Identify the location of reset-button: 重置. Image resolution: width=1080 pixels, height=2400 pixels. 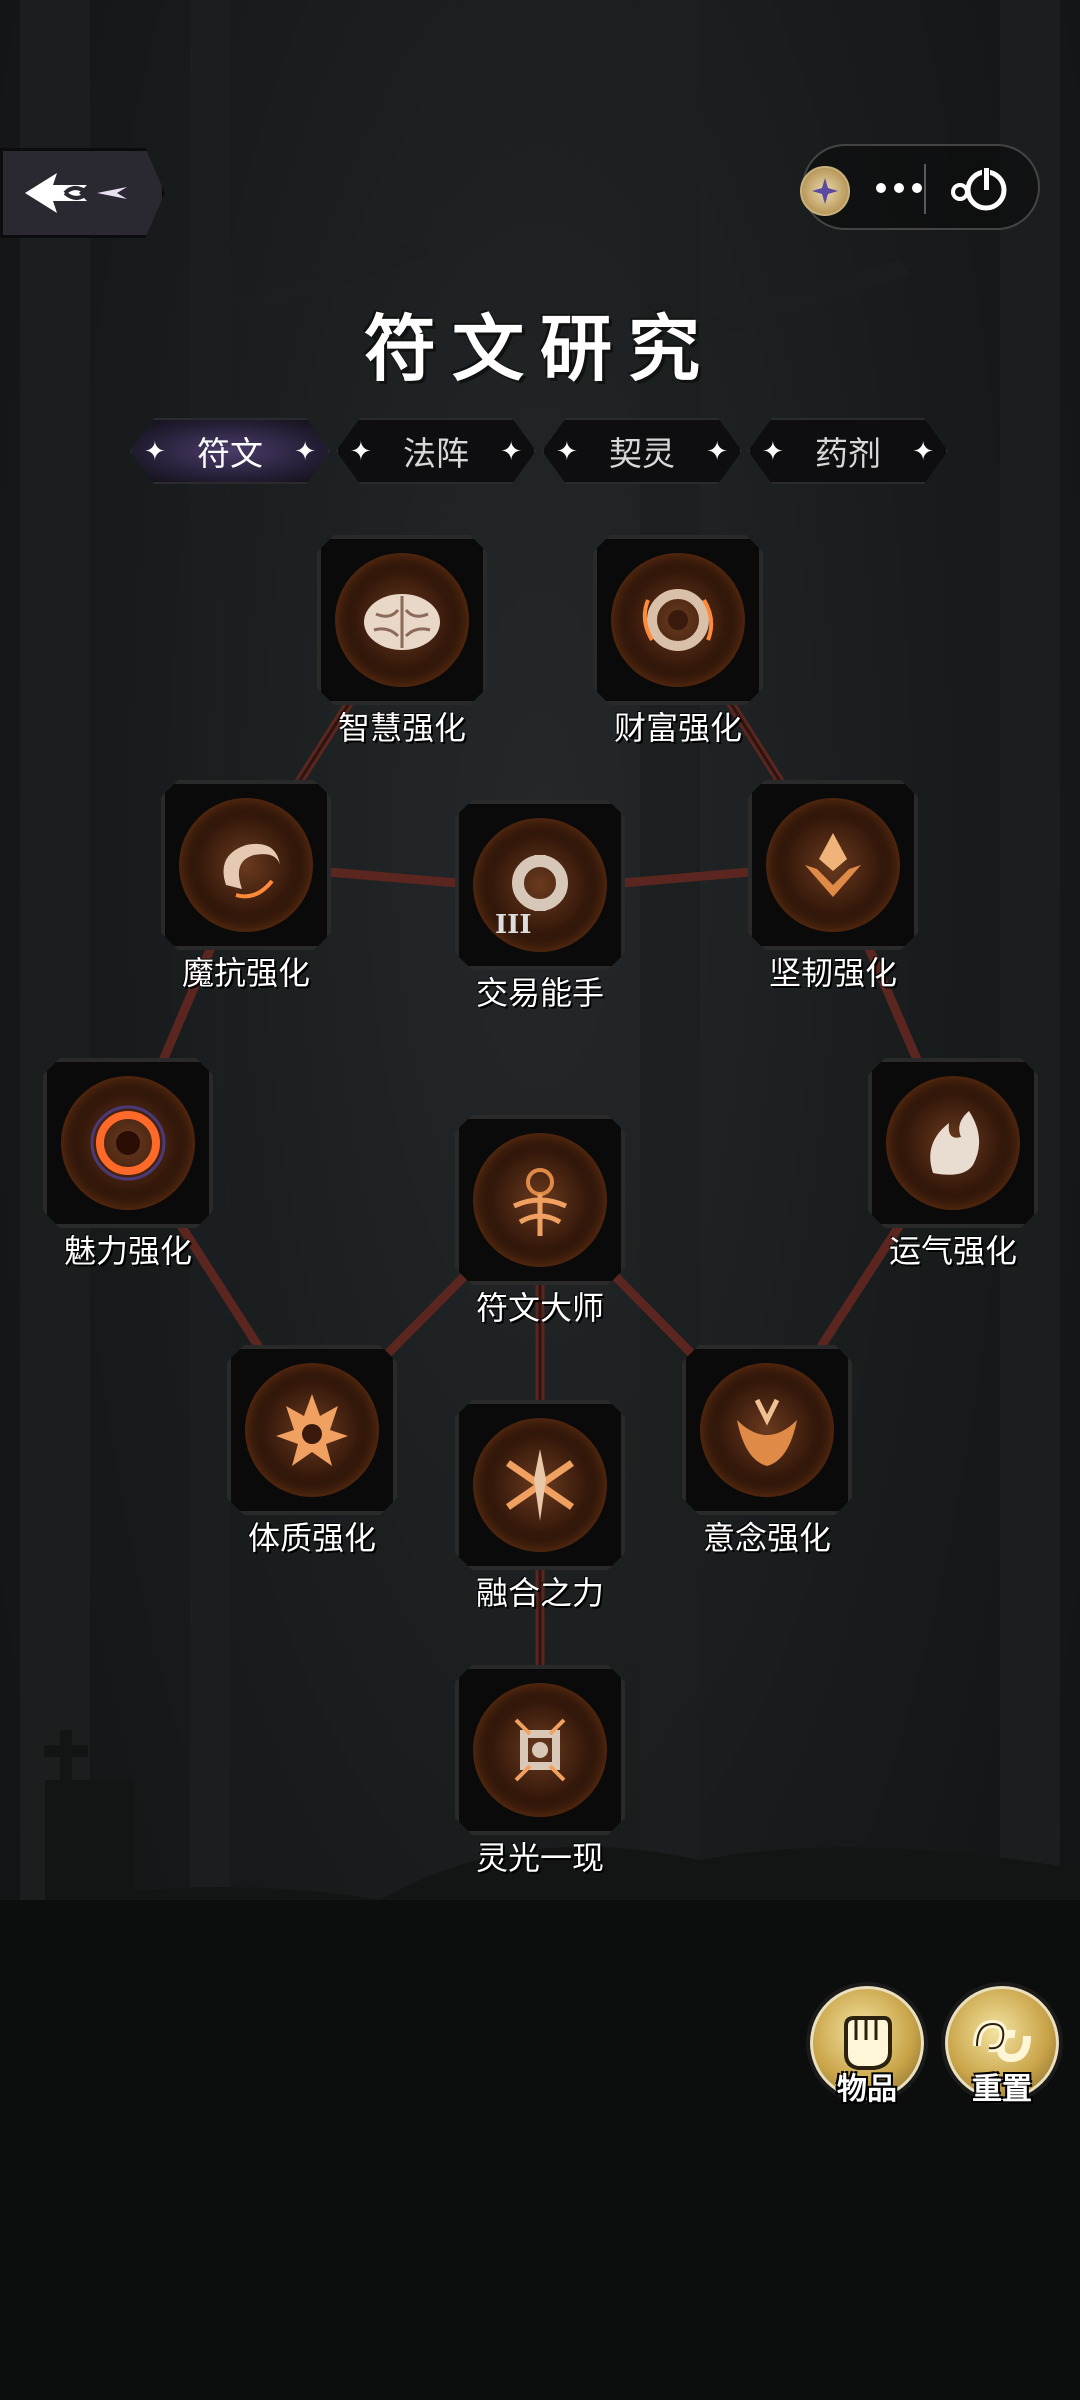
(1002, 2044).